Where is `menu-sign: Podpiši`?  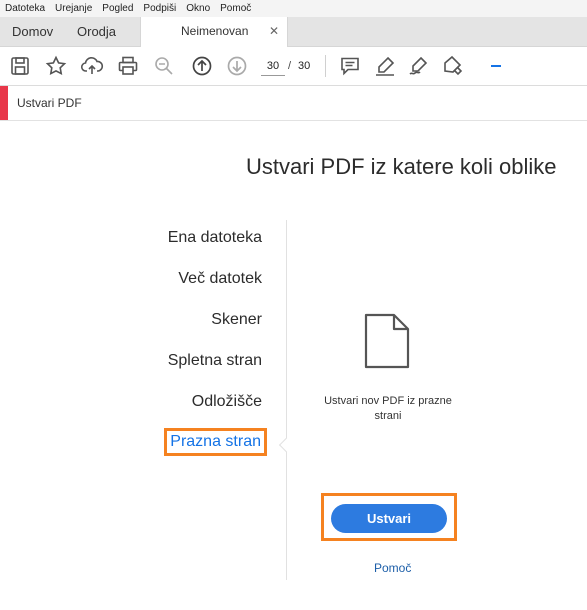
menu-sign: Podpiši is located at coordinates (159, 8).